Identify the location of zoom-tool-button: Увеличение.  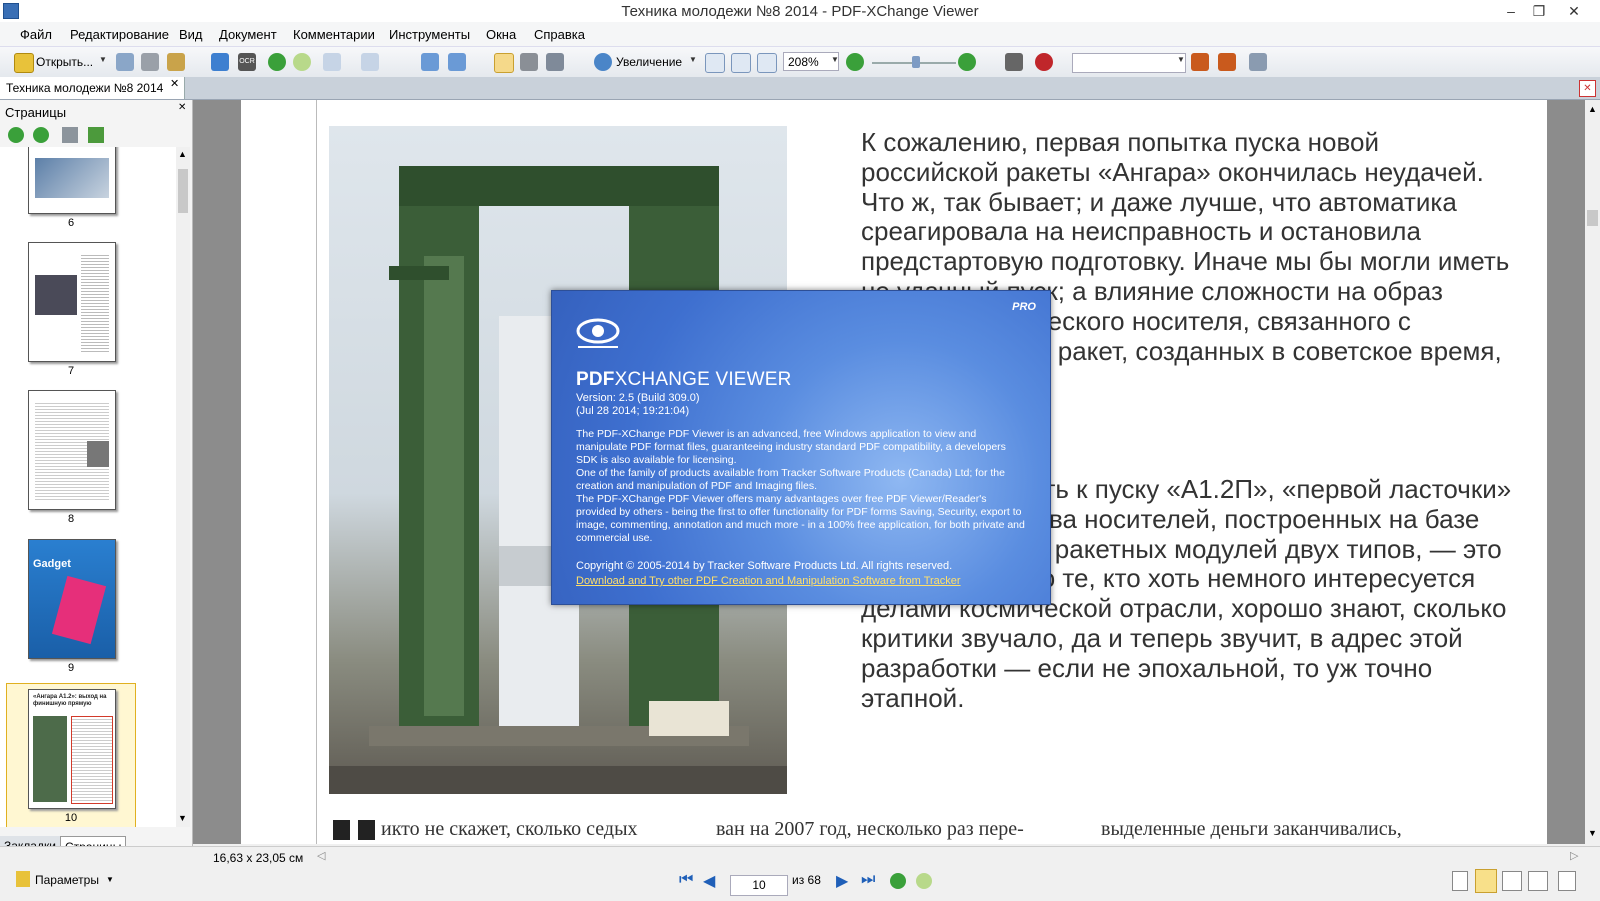
(649, 62).